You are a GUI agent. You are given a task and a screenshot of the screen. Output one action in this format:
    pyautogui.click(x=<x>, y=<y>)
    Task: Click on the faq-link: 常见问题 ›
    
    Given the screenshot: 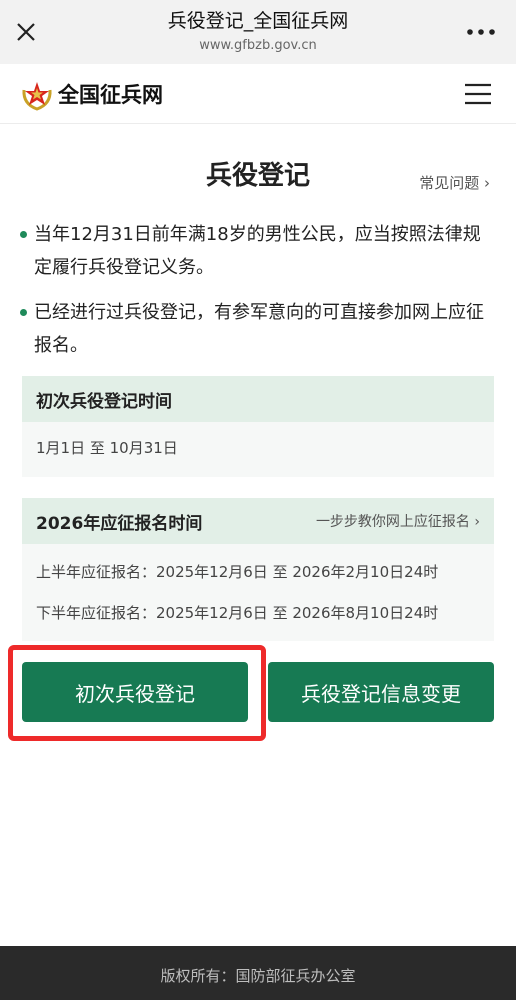 What is the action you would take?
    pyautogui.click(x=454, y=183)
    